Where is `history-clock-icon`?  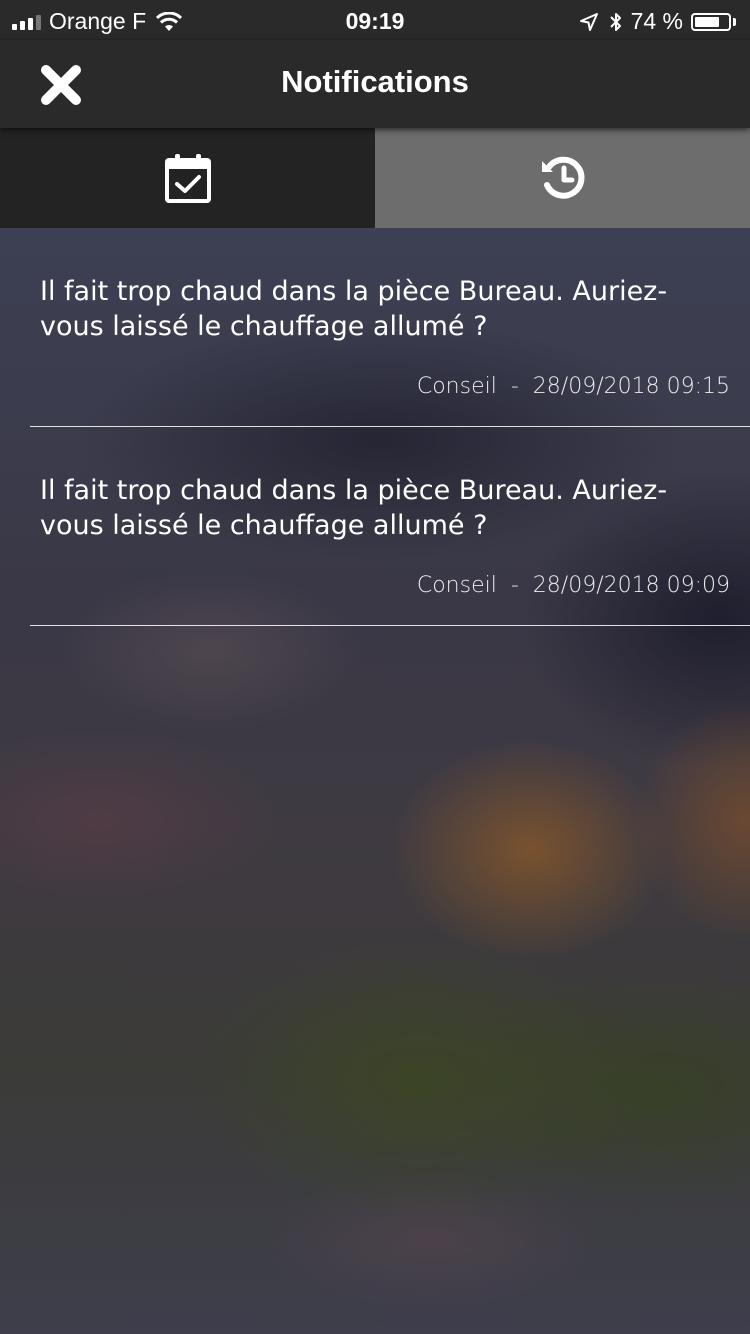 history-clock-icon is located at coordinates (562, 177).